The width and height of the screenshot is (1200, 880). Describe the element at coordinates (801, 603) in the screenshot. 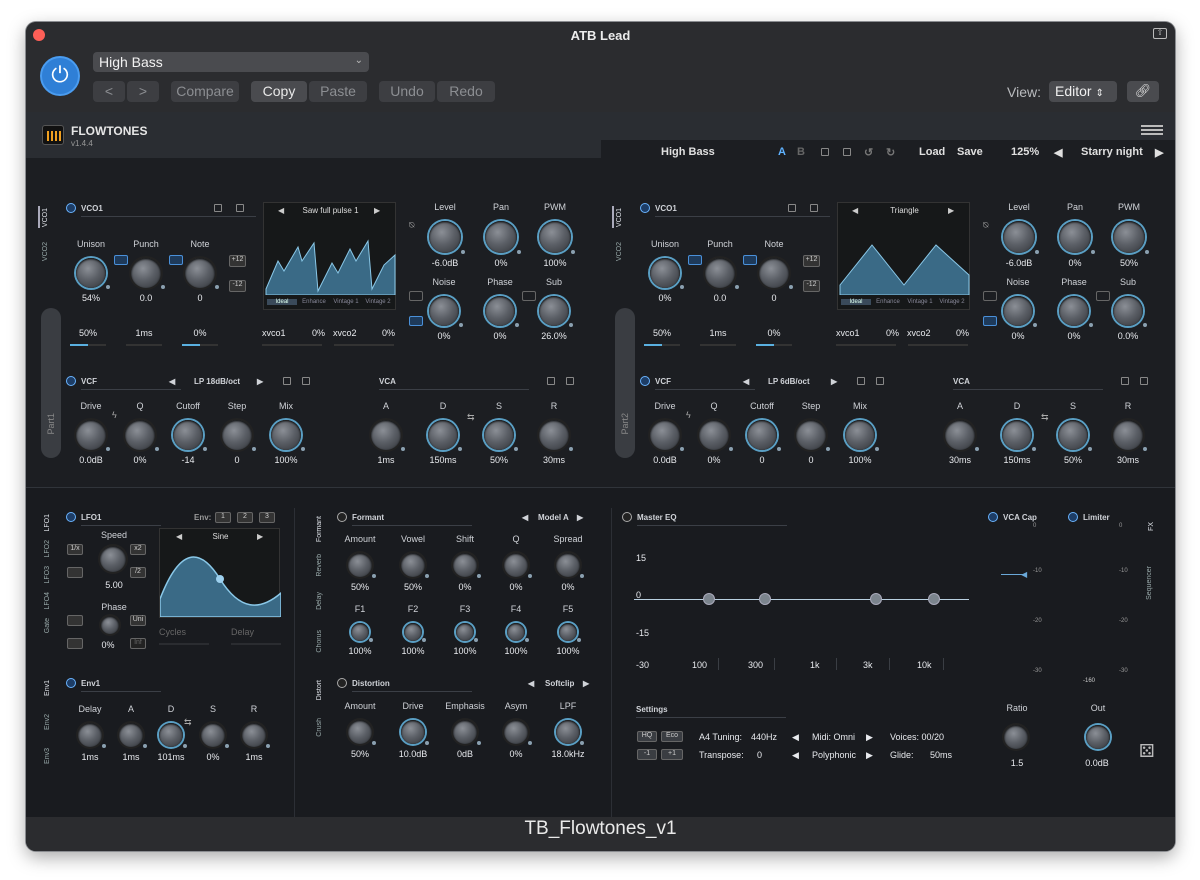

I see `eq-graph: 15 0 -15 -30 100 300 1k 3k 10k` at that location.